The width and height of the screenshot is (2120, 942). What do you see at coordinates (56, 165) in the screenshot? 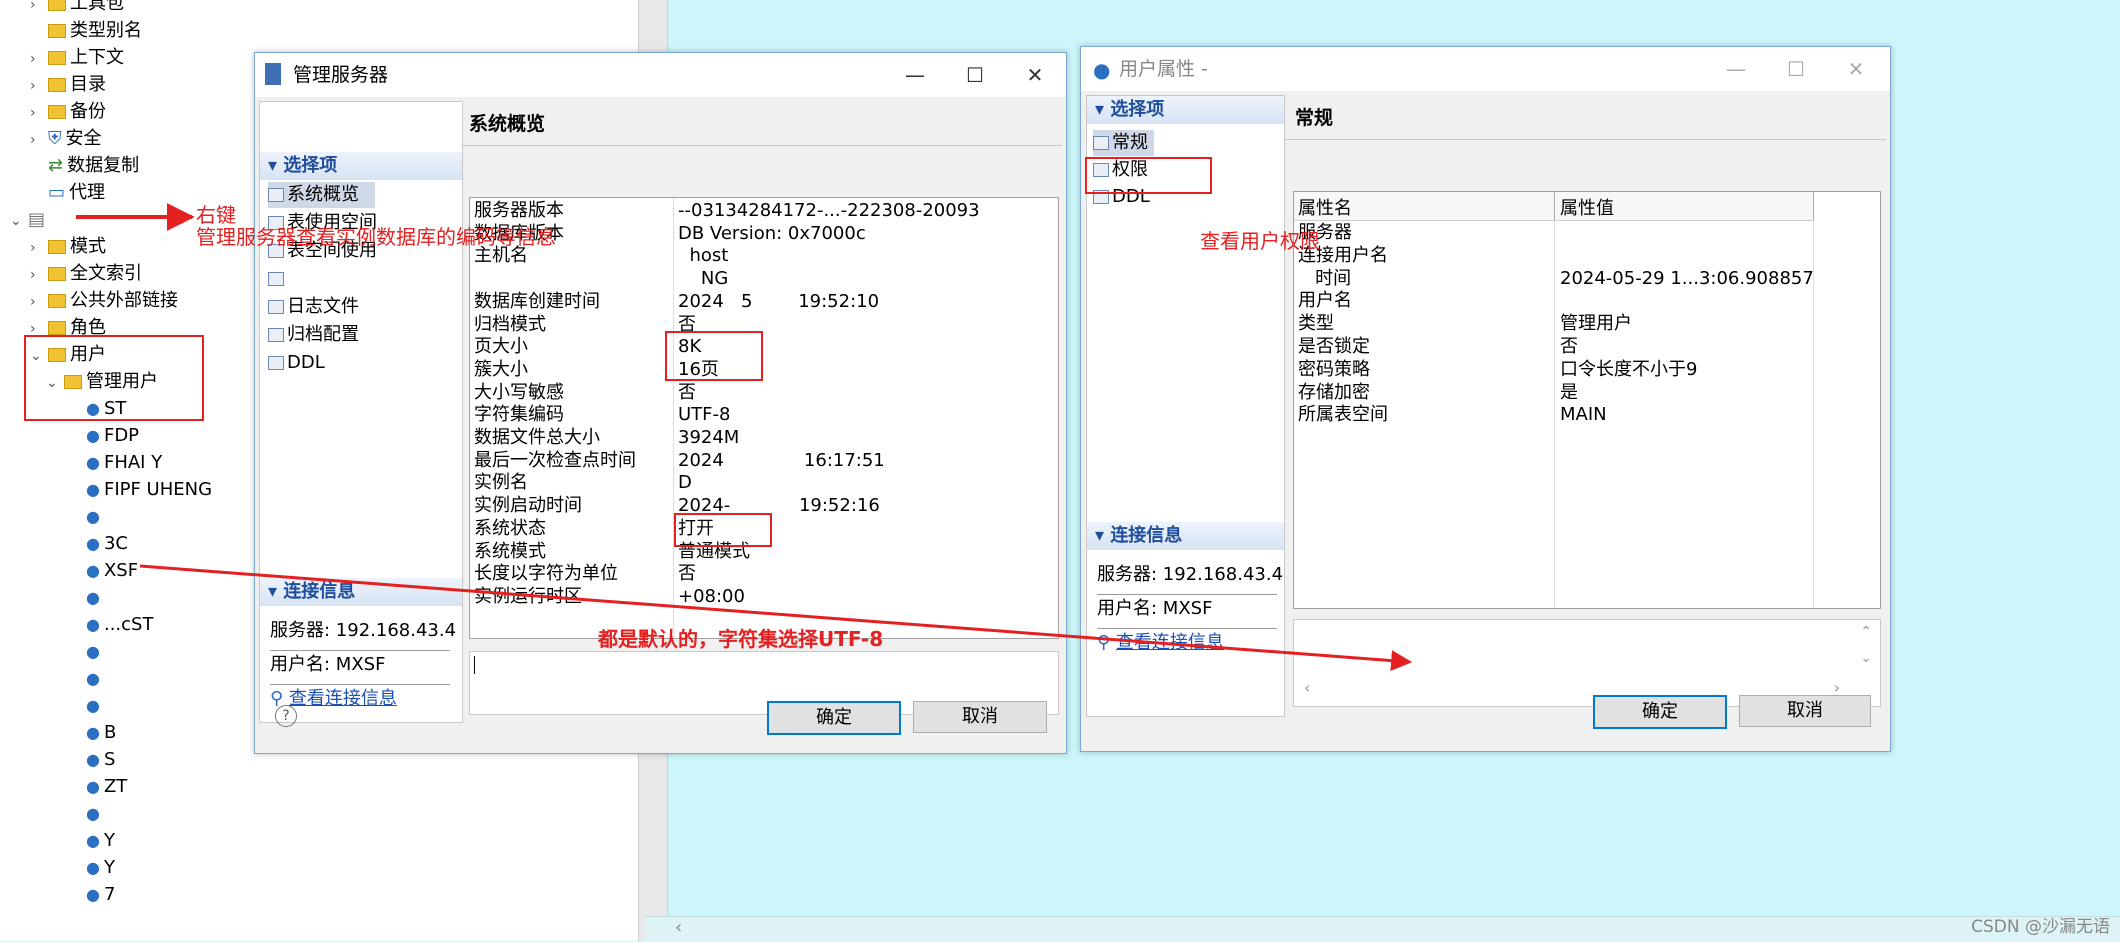
I see `replicate-icon: ⇄` at bounding box center [56, 165].